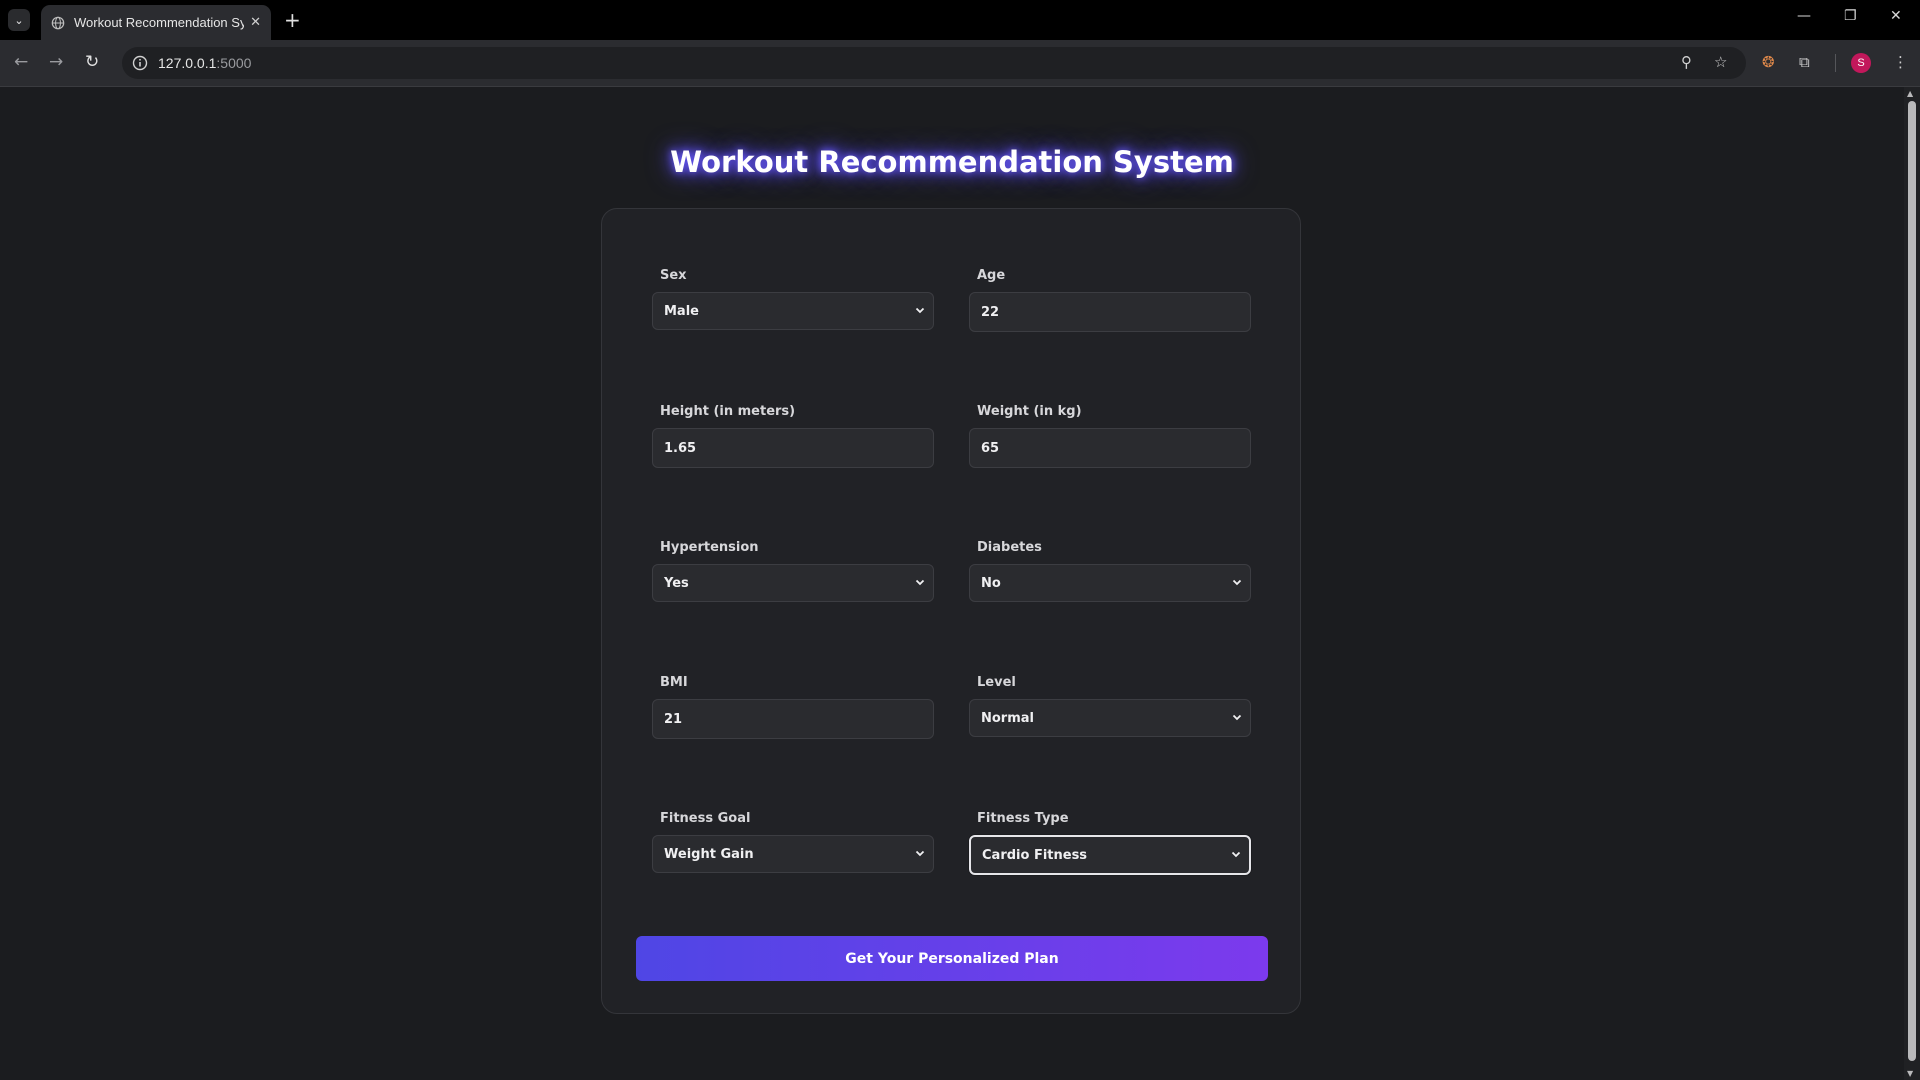 This screenshot has height=1080, width=1920. Describe the element at coordinates (187, 63) in the screenshot. I see `url-host: 127.0.0.1` at that location.